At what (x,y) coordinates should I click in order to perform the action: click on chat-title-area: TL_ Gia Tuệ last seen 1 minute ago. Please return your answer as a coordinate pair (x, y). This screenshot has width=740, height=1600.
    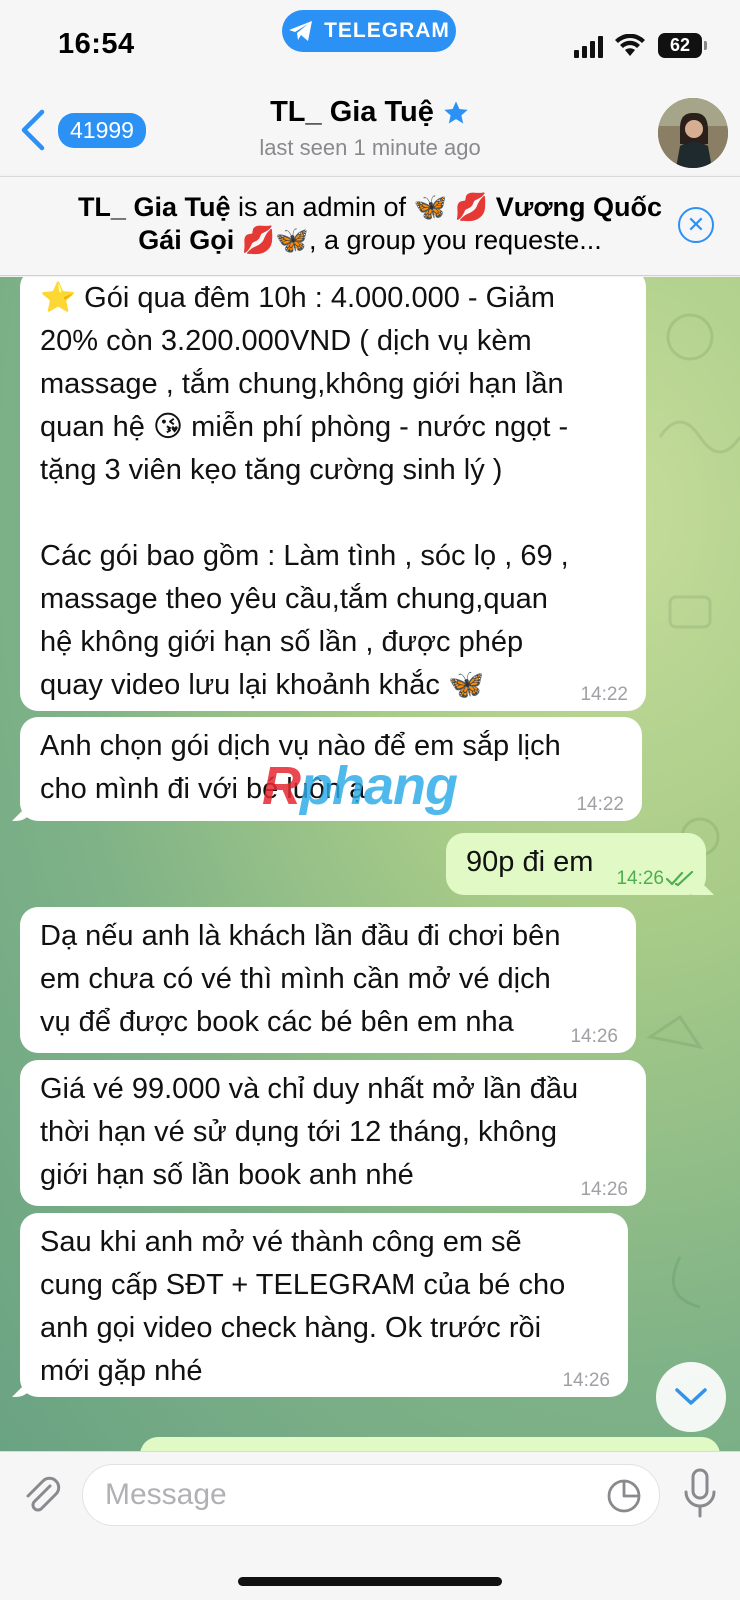
    Looking at the image, I should click on (370, 128).